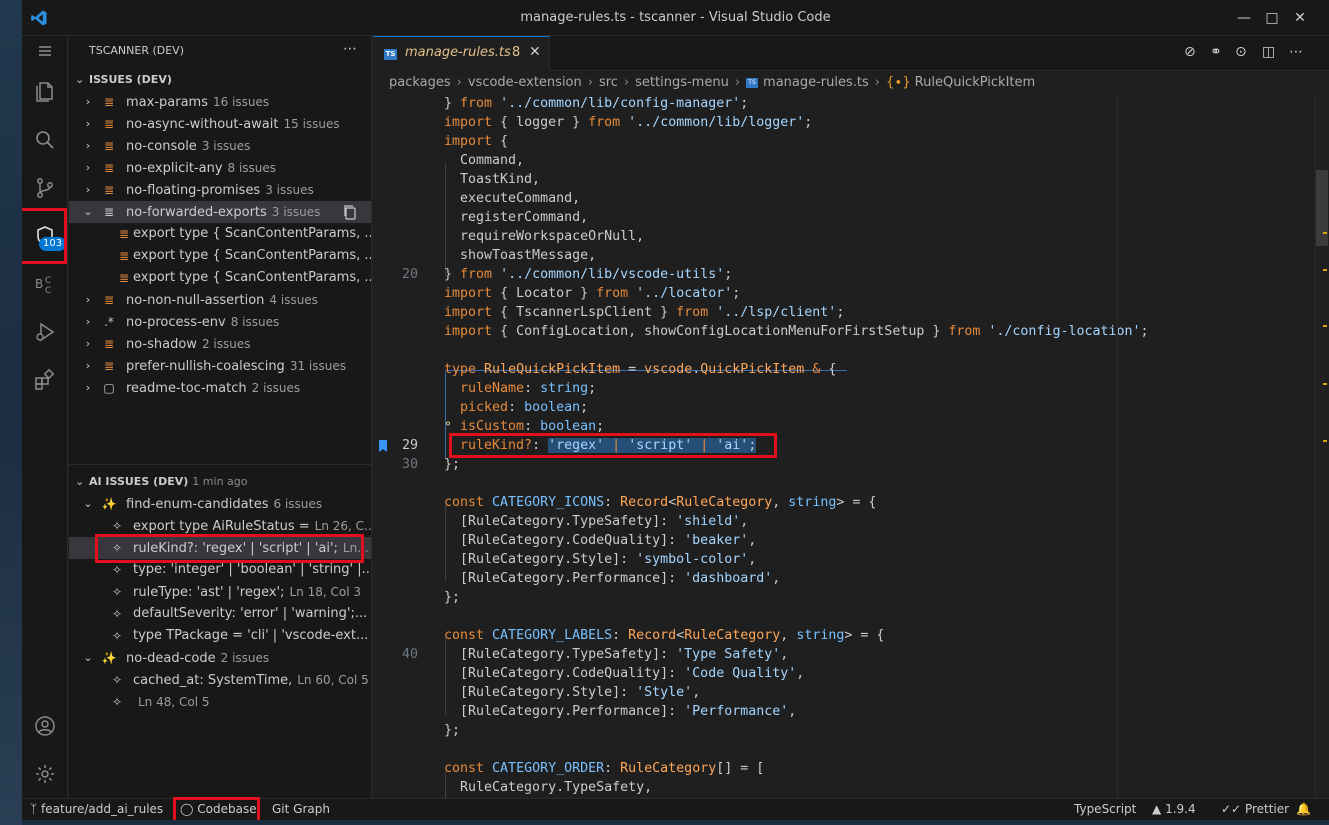 The image size is (1329, 825). I want to click on ai-issue-item: ✧ Ln 48, Col 5, so click(220, 702).